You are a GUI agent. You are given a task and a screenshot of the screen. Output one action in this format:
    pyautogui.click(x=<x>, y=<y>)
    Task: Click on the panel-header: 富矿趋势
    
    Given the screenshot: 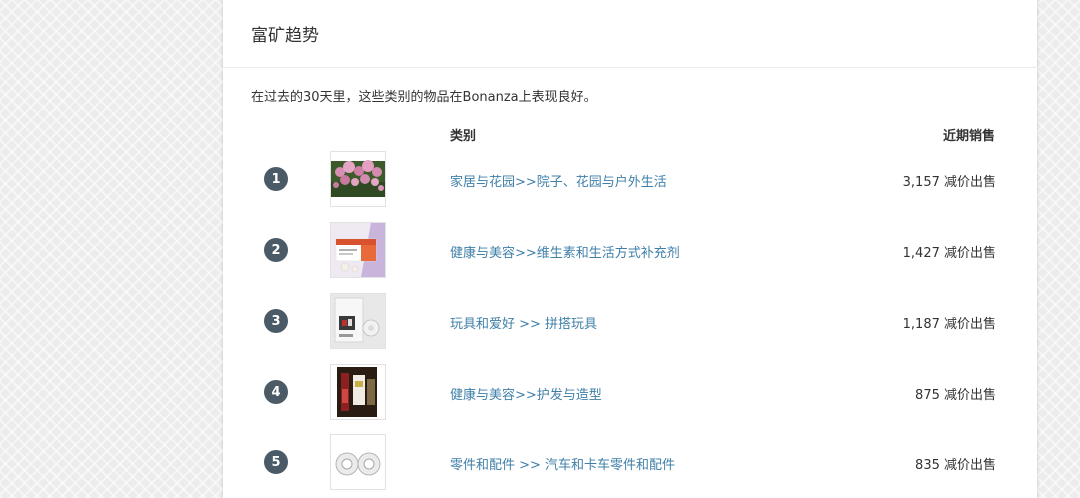 What is the action you would take?
    pyautogui.click(x=630, y=34)
    